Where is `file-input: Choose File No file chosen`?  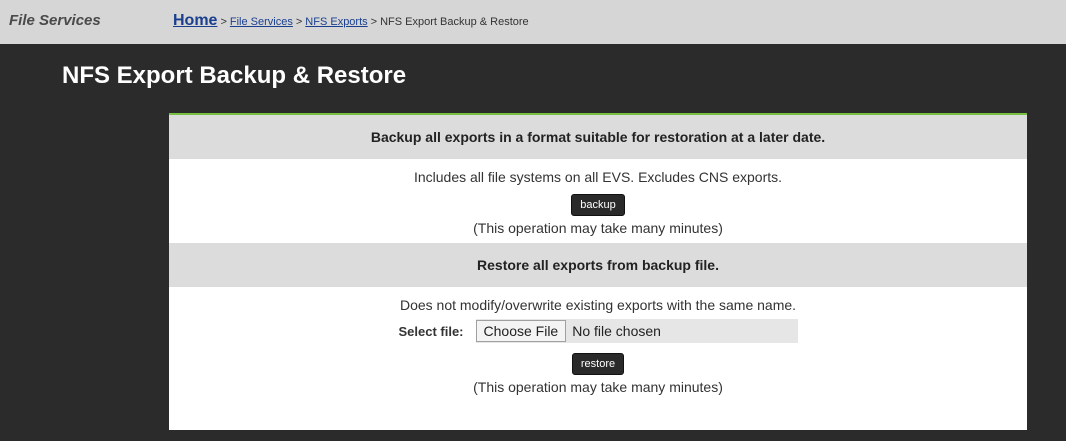
file-input: Choose File No file chosen is located at coordinates (636, 331).